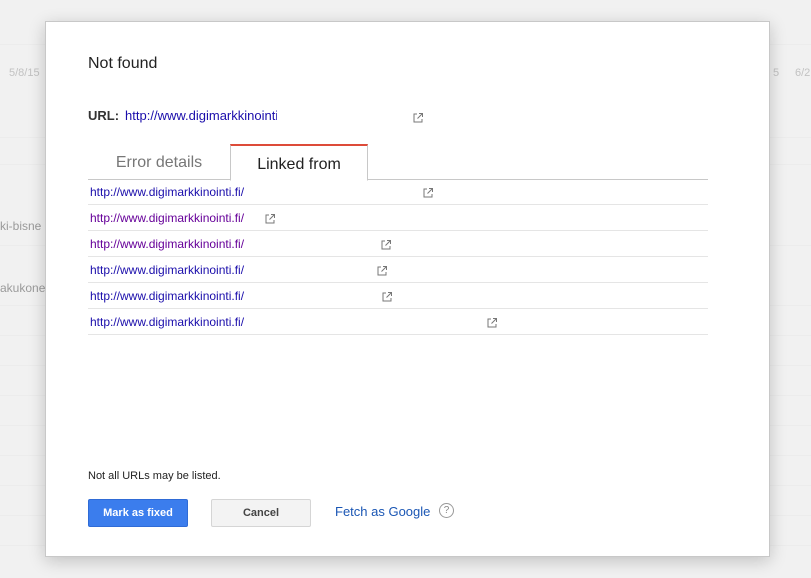 This screenshot has height=578, width=811. I want to click on url-row: URL: http://www.digimarkkinointi., so click(182, 115).